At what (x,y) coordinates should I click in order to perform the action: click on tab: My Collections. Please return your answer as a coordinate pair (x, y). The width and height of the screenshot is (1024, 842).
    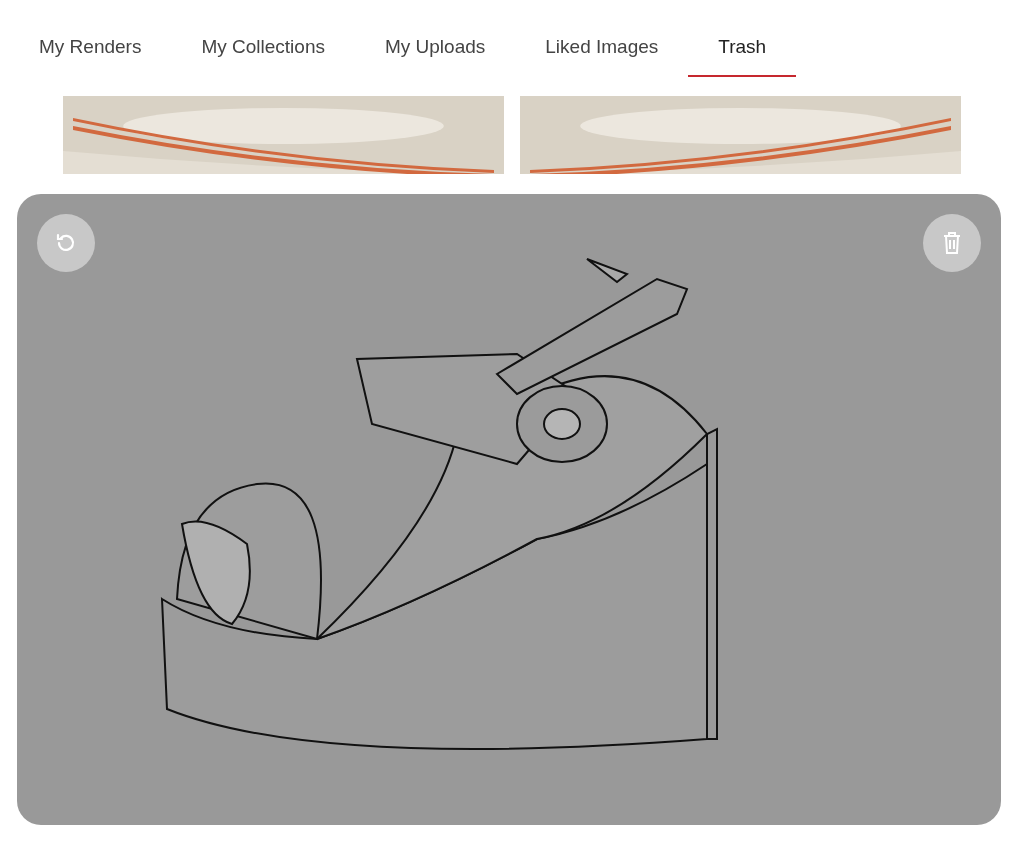
    Looking at the image, I should click on (263, 54).